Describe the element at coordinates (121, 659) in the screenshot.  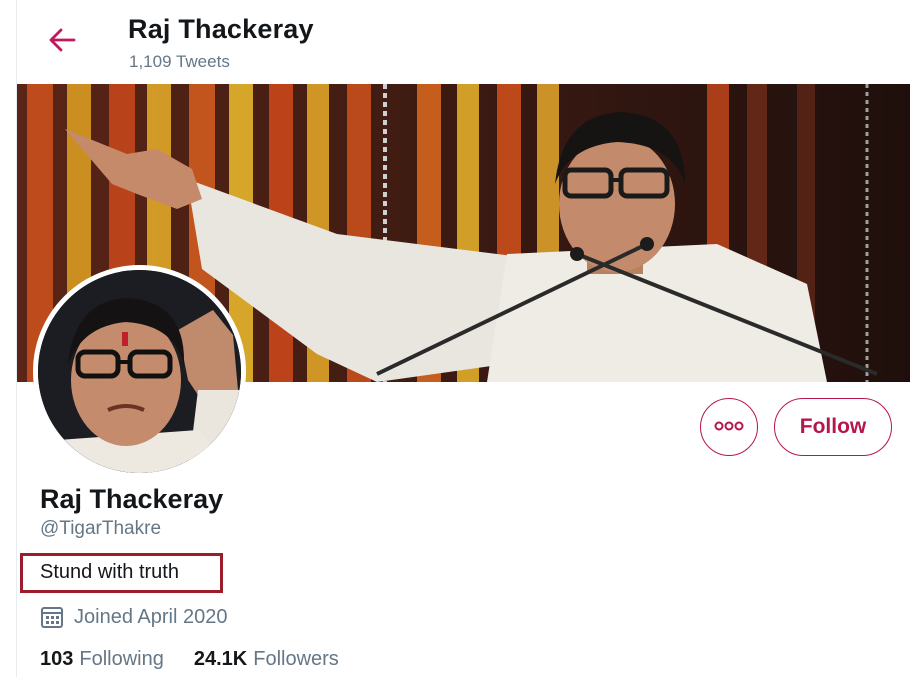
I see `following-label: Following` at that location.